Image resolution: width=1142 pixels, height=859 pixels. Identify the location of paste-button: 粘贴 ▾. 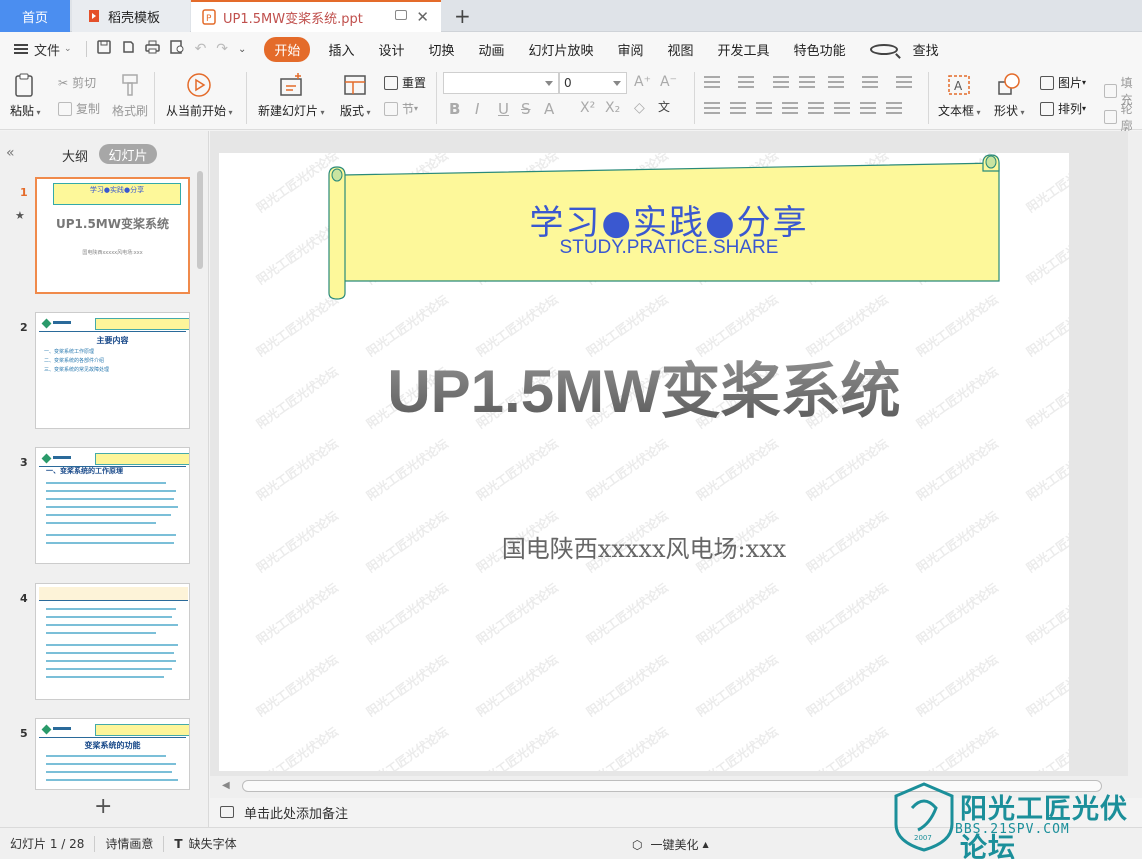
(25, 95).